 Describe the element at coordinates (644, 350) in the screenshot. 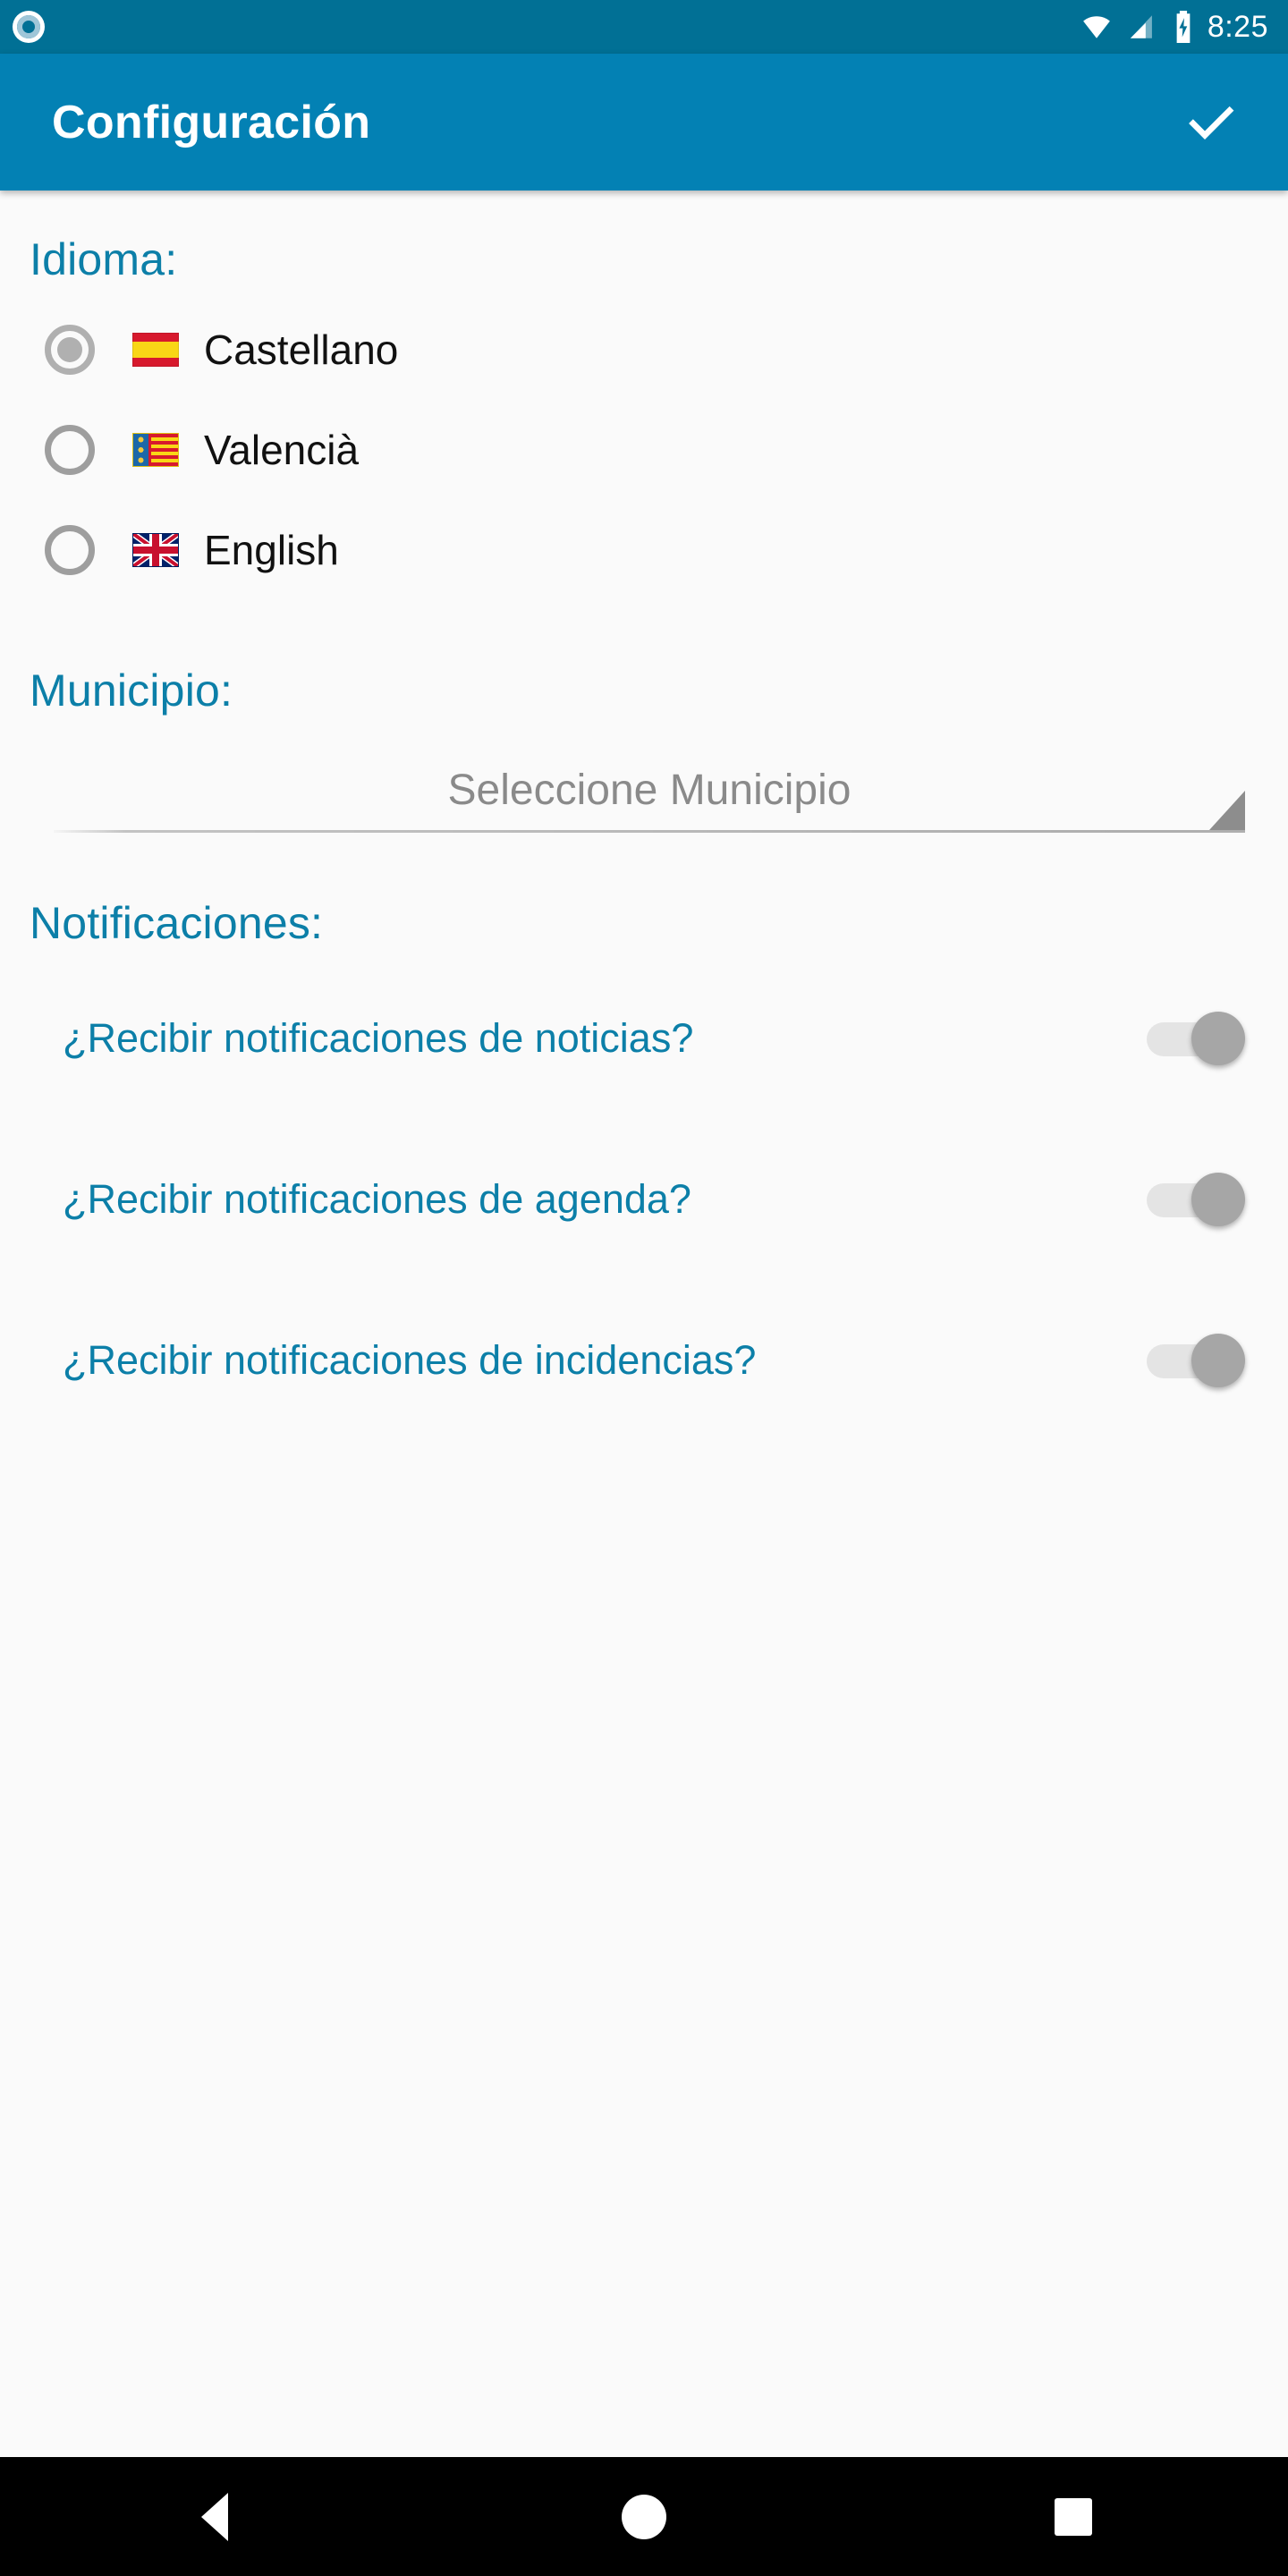

I see `language-option-castellano: Castellano` at that location.